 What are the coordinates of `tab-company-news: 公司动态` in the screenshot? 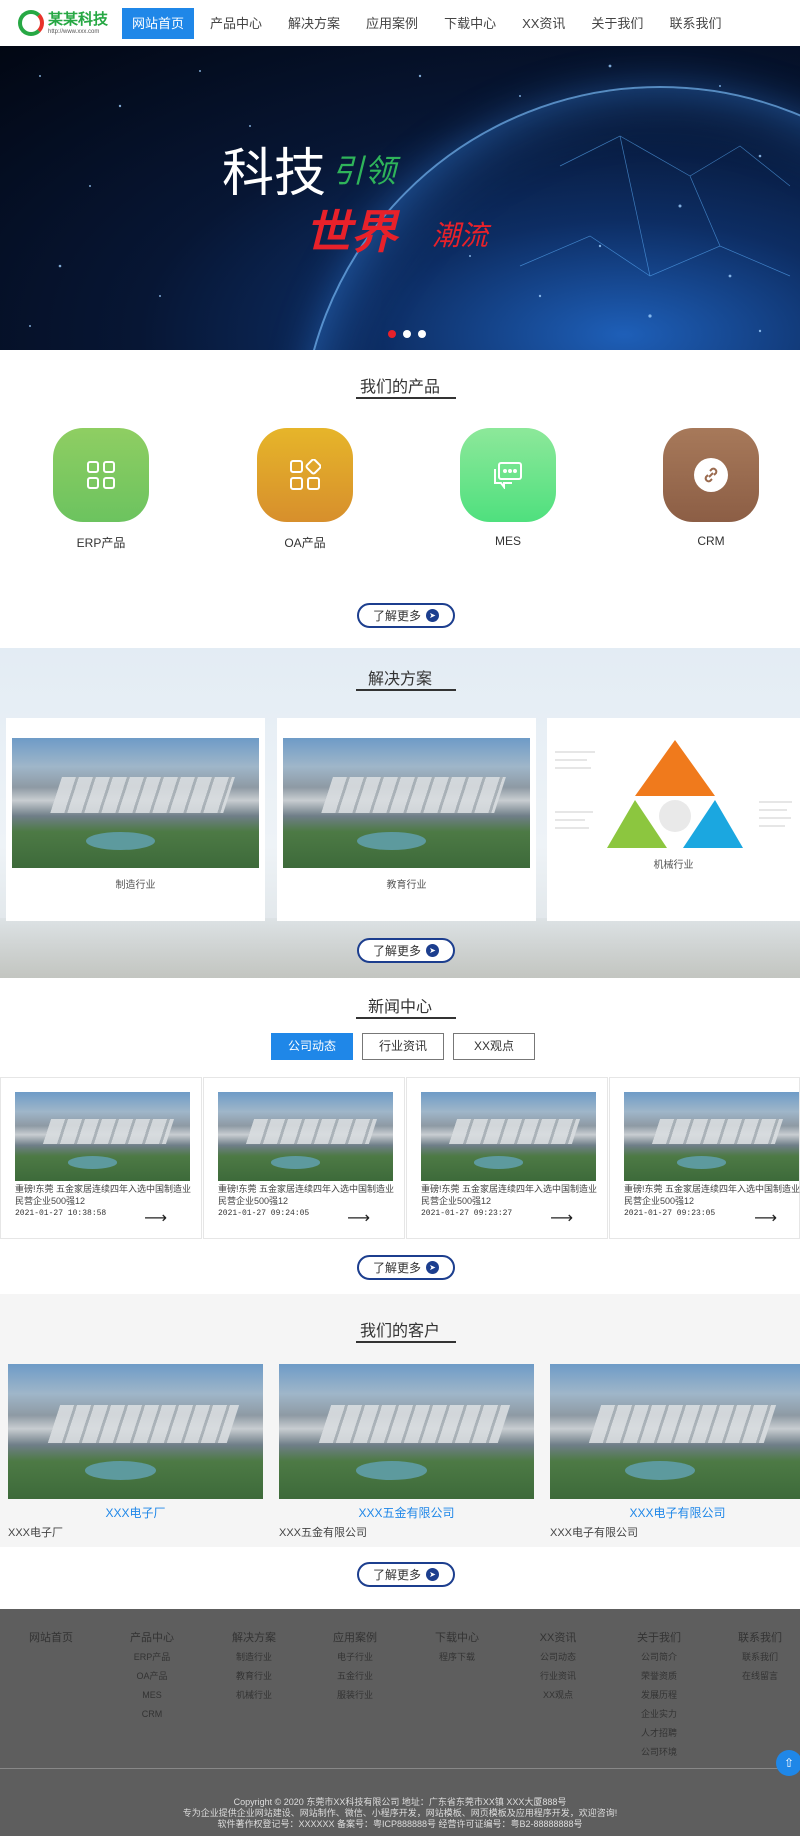 It's located at (312, 1046).